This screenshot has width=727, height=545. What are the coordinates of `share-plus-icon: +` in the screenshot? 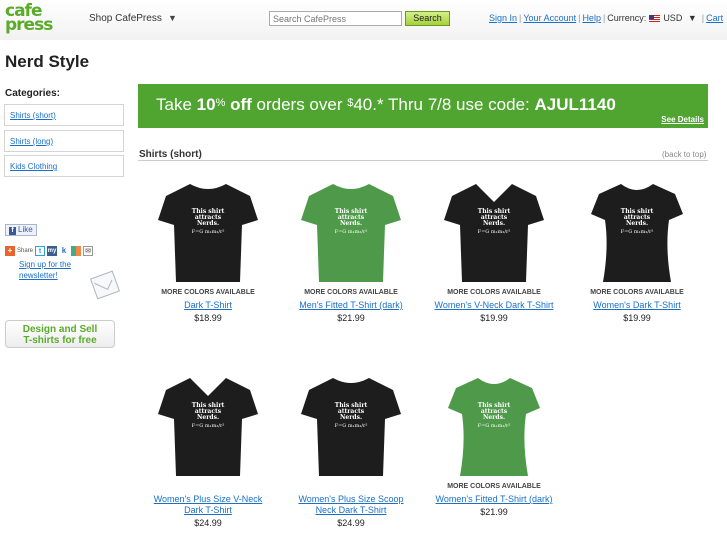 It's located at (10, 251).